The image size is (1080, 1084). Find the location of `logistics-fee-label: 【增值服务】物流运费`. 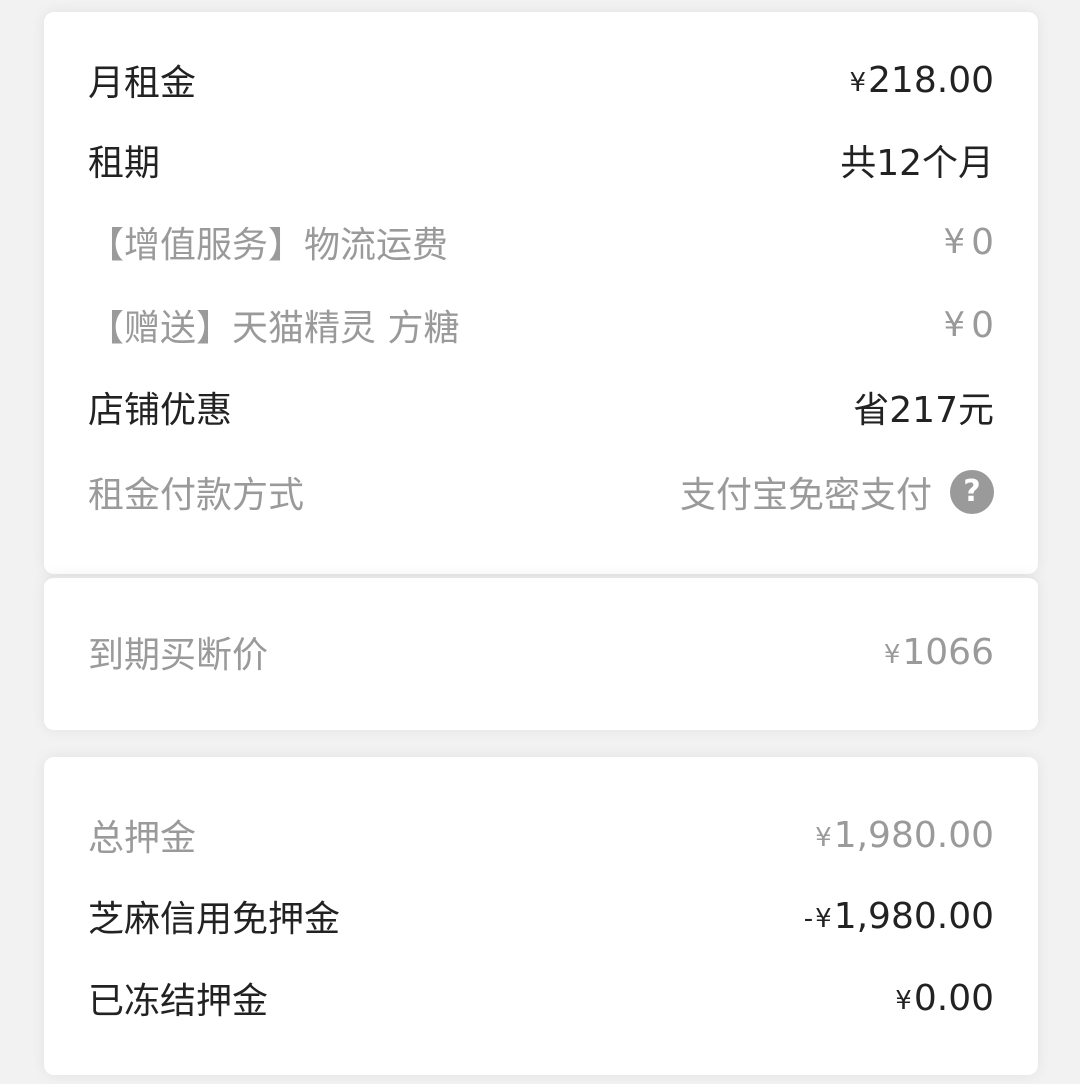

logistics-fee-label: 【增值服务】物流运费 is located at coordinates (268, 245).